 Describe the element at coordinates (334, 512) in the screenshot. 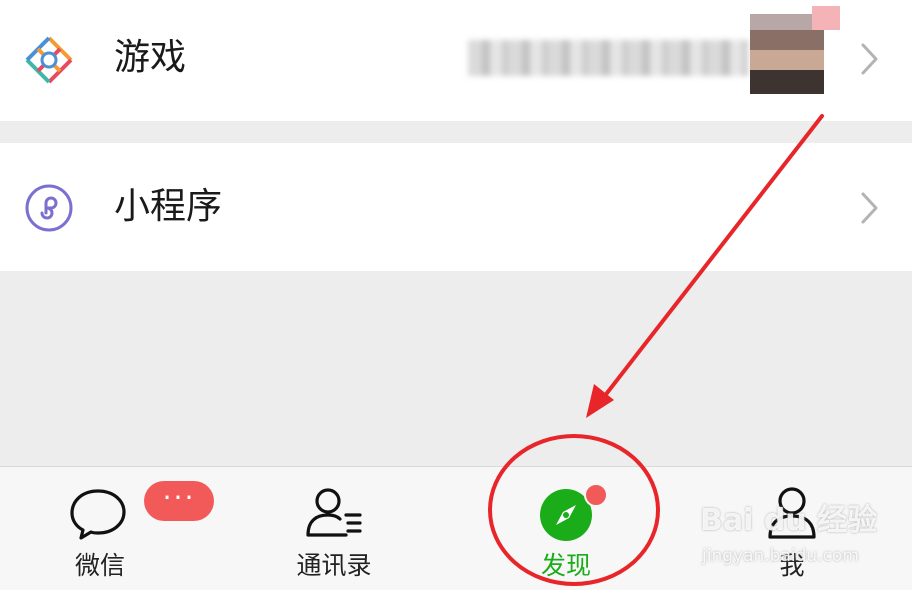

I see `contacts-icon` at that location.